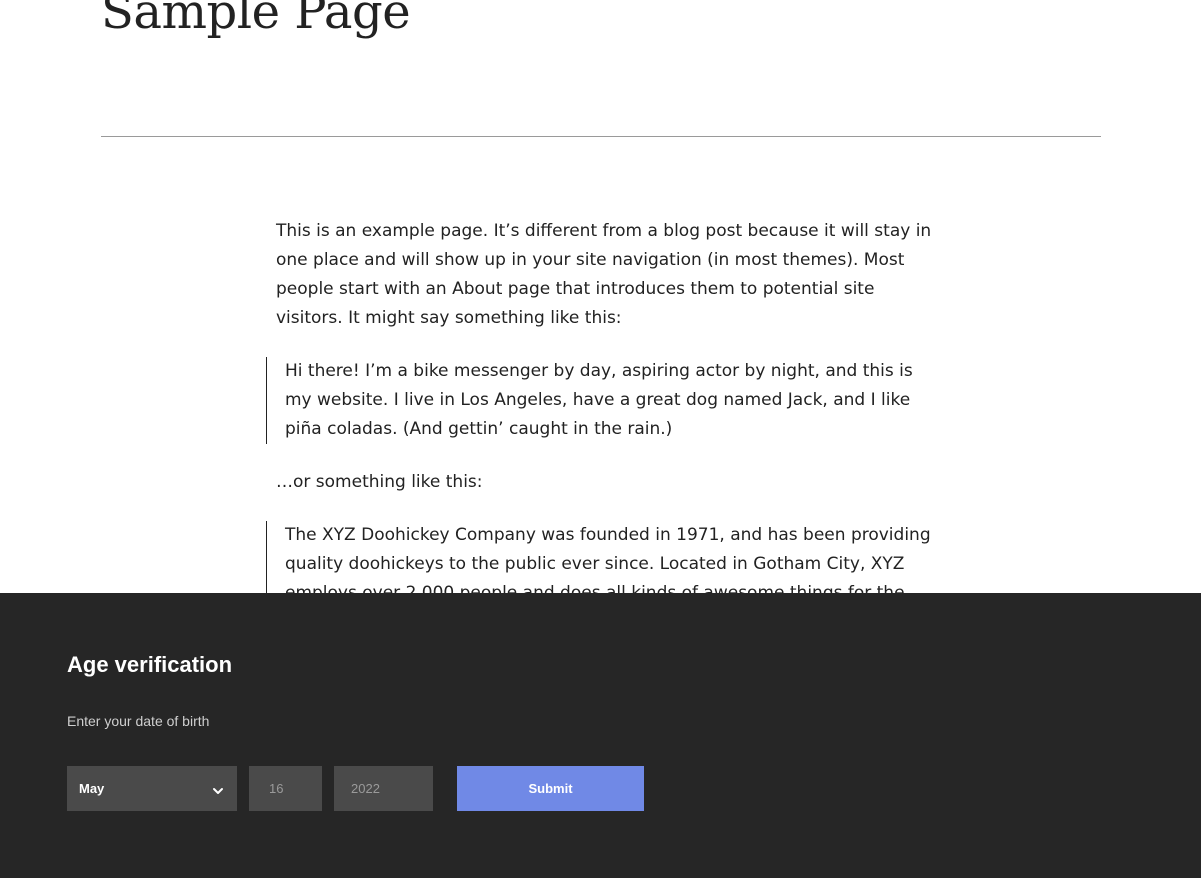 The image size is (1201, 878). I want to click on year-input-value: 2022, so click(365, 788).